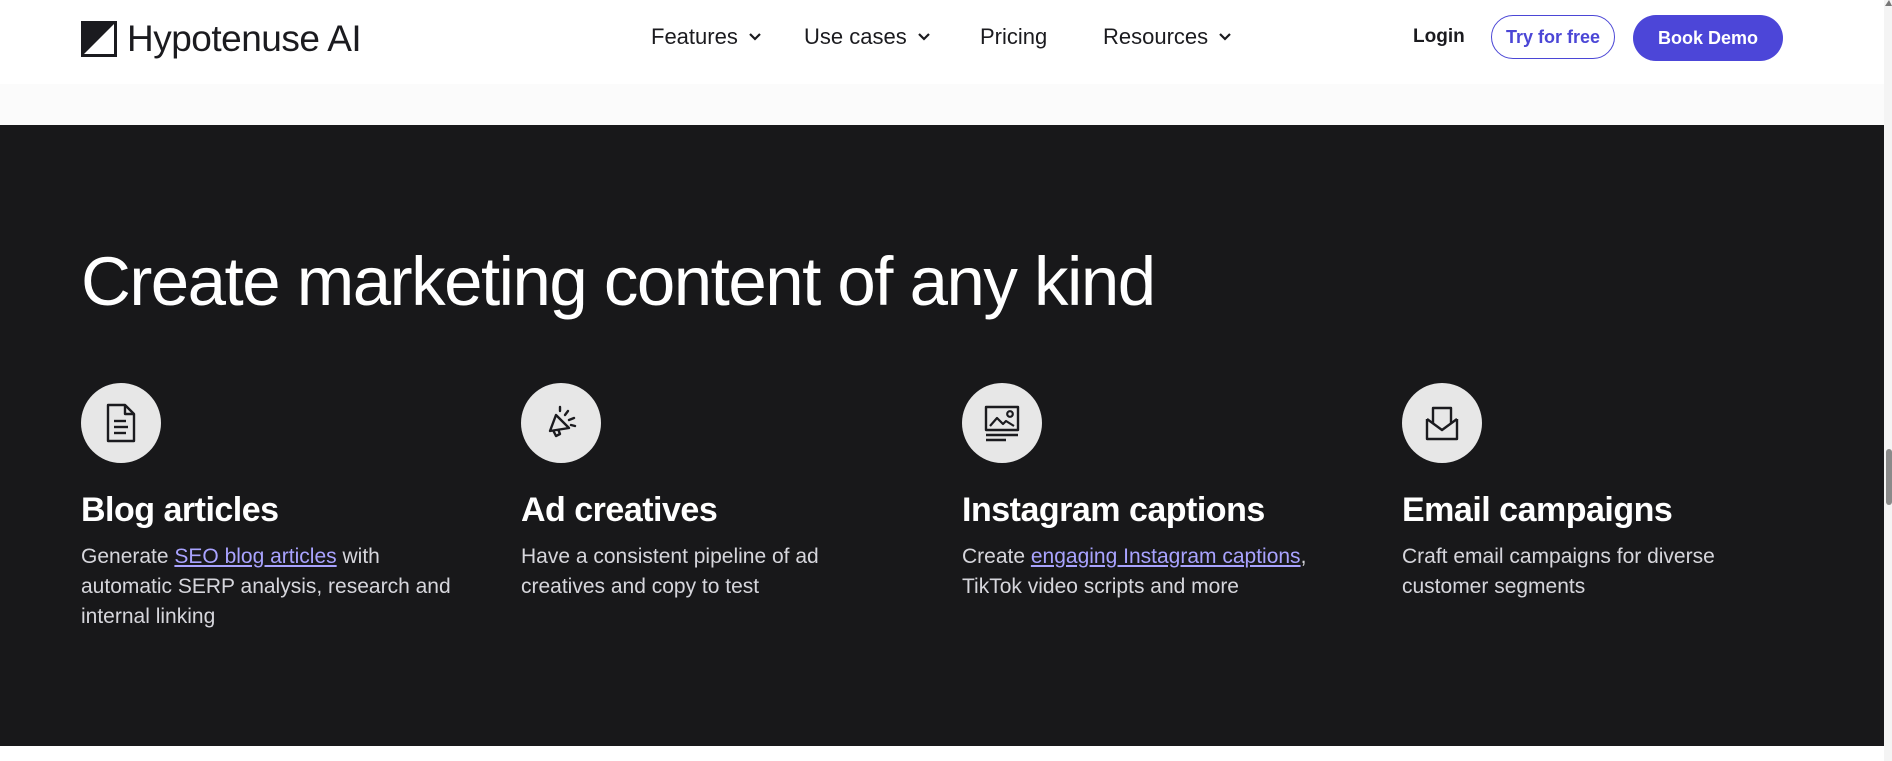 The width and height of the screenshot is (1892, 761). Describe the element at coordinates (1889, 477) in the screenshot. I see `scrollbar-thumb` at that location.